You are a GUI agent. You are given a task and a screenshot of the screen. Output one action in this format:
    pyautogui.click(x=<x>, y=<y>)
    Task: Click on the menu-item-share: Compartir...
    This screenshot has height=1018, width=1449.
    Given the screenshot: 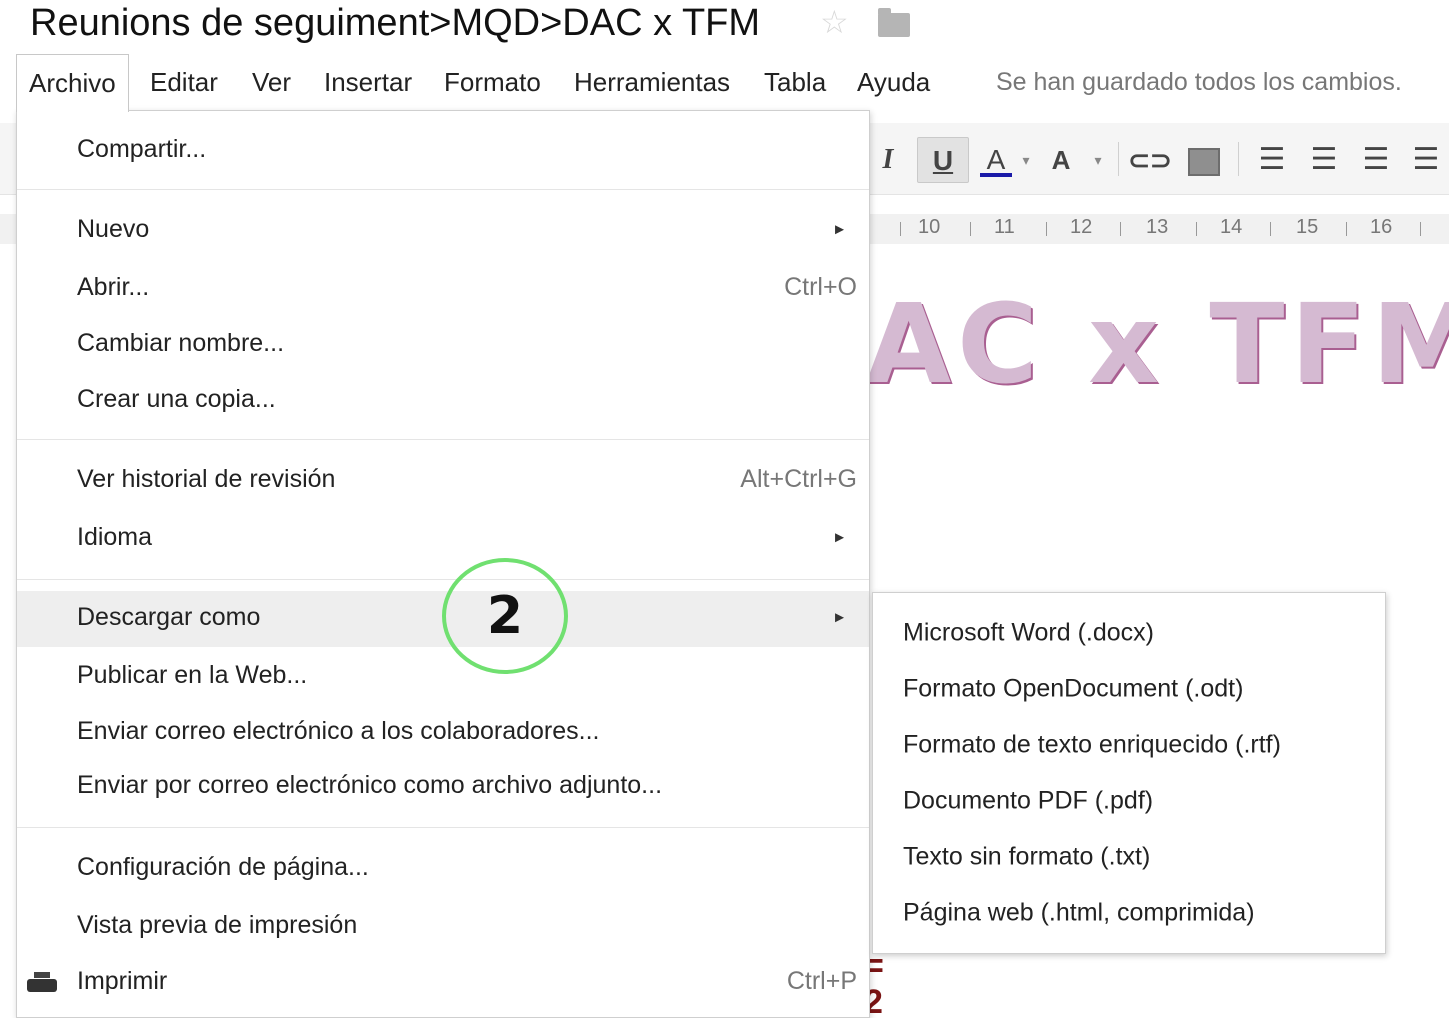 What is the action you would take?
    pyautogui.click(x=443, y=151)
    